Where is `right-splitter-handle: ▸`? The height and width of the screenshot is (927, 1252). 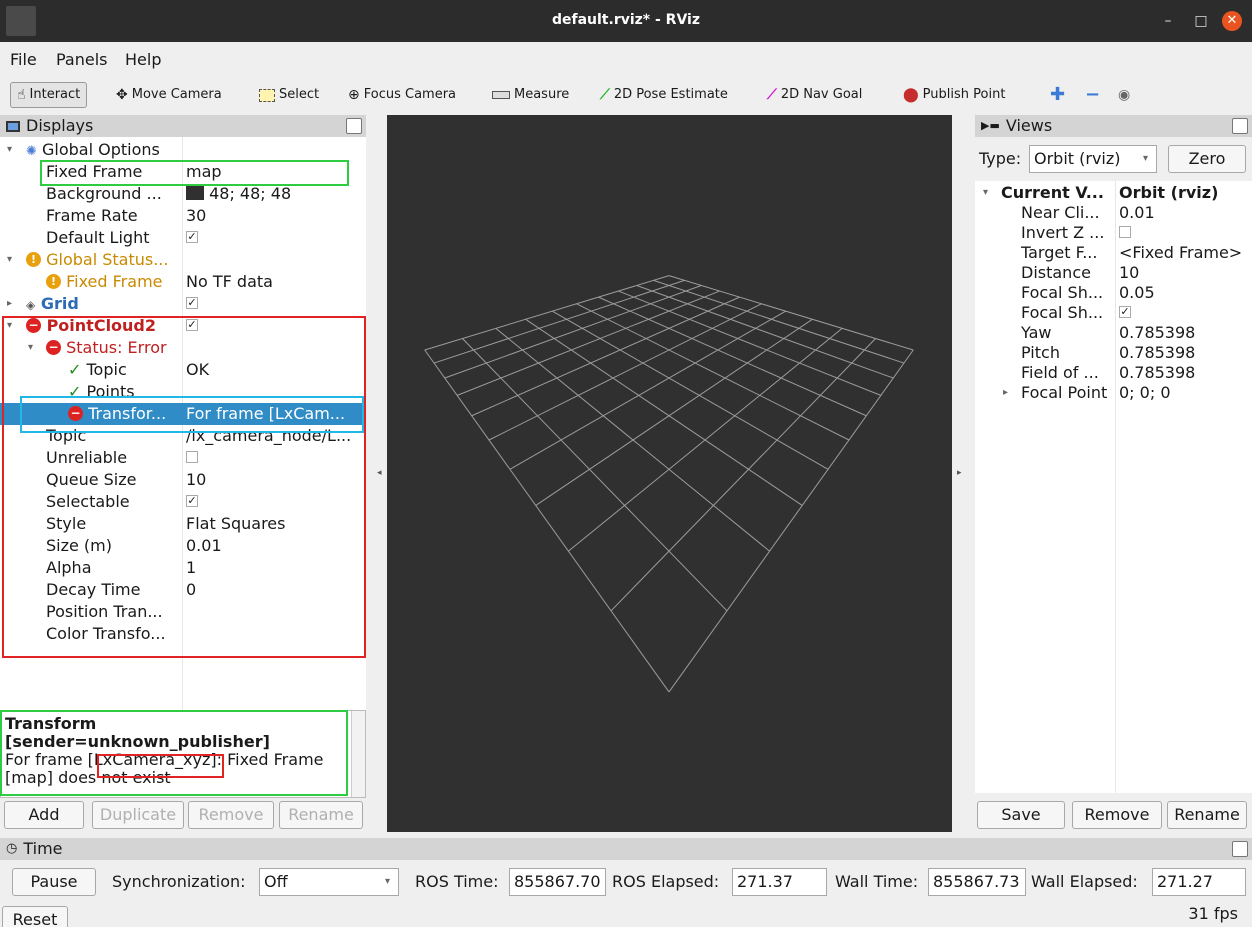 right-splitter-handle: ▸ is located at coordinates (959, 473).